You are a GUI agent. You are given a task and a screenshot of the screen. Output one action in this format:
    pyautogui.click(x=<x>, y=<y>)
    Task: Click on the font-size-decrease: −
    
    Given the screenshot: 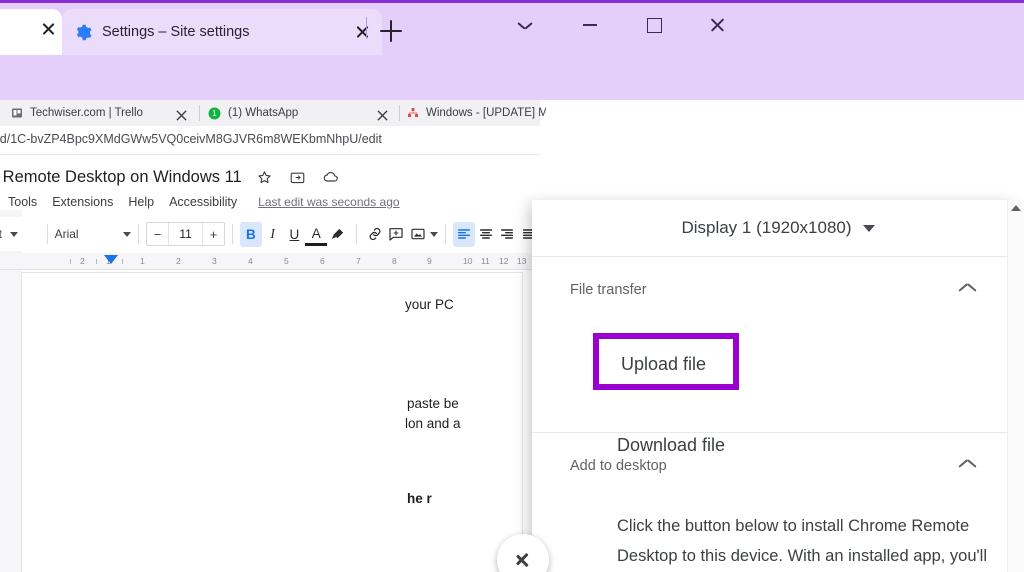 What is the action you would take?
    pyautogui.click(x=157, y=234)
    